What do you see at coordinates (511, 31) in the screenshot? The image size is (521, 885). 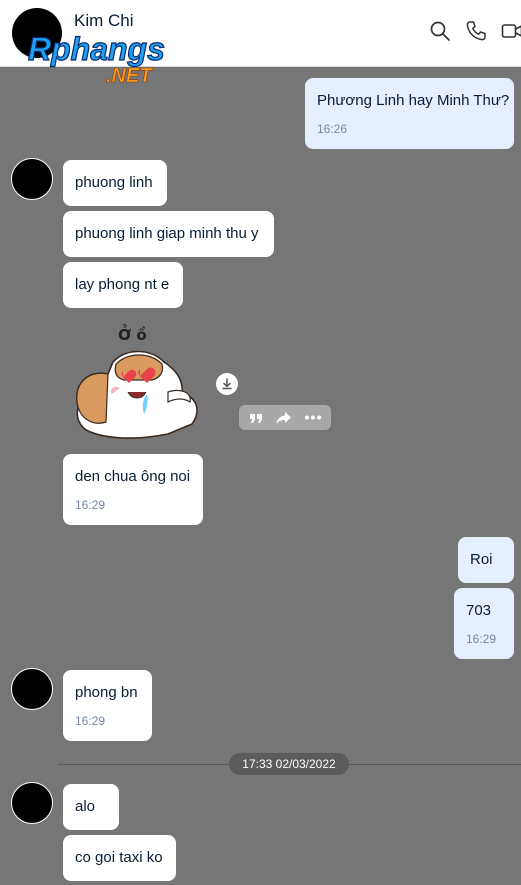 I see `video-call-icon` at bounding box center [511, 31].